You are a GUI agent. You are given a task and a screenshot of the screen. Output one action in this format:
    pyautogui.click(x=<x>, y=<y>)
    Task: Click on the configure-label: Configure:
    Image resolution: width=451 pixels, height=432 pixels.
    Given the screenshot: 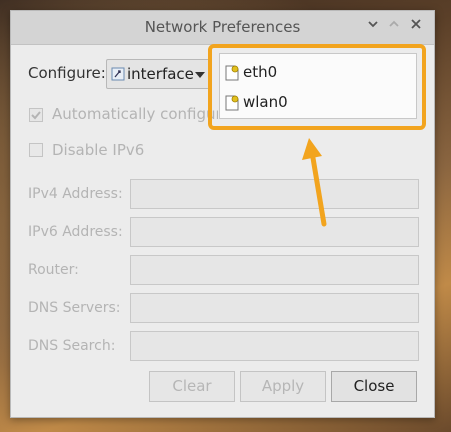 What is the action you would take?
    pyautogui.click(x=67, y=73)
    